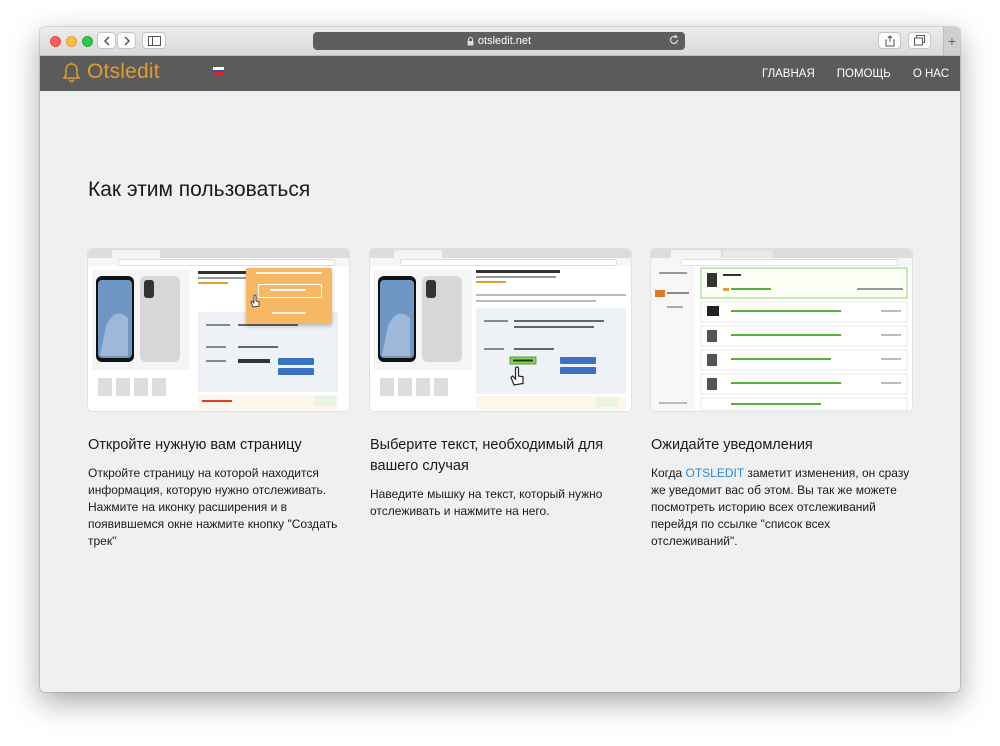 The height and width of the screenshot is (746, 1000). What do you see at coordinates (781, 338) in the screenshot?
I see `tracks-list-image` at bounding box center [781, 338].